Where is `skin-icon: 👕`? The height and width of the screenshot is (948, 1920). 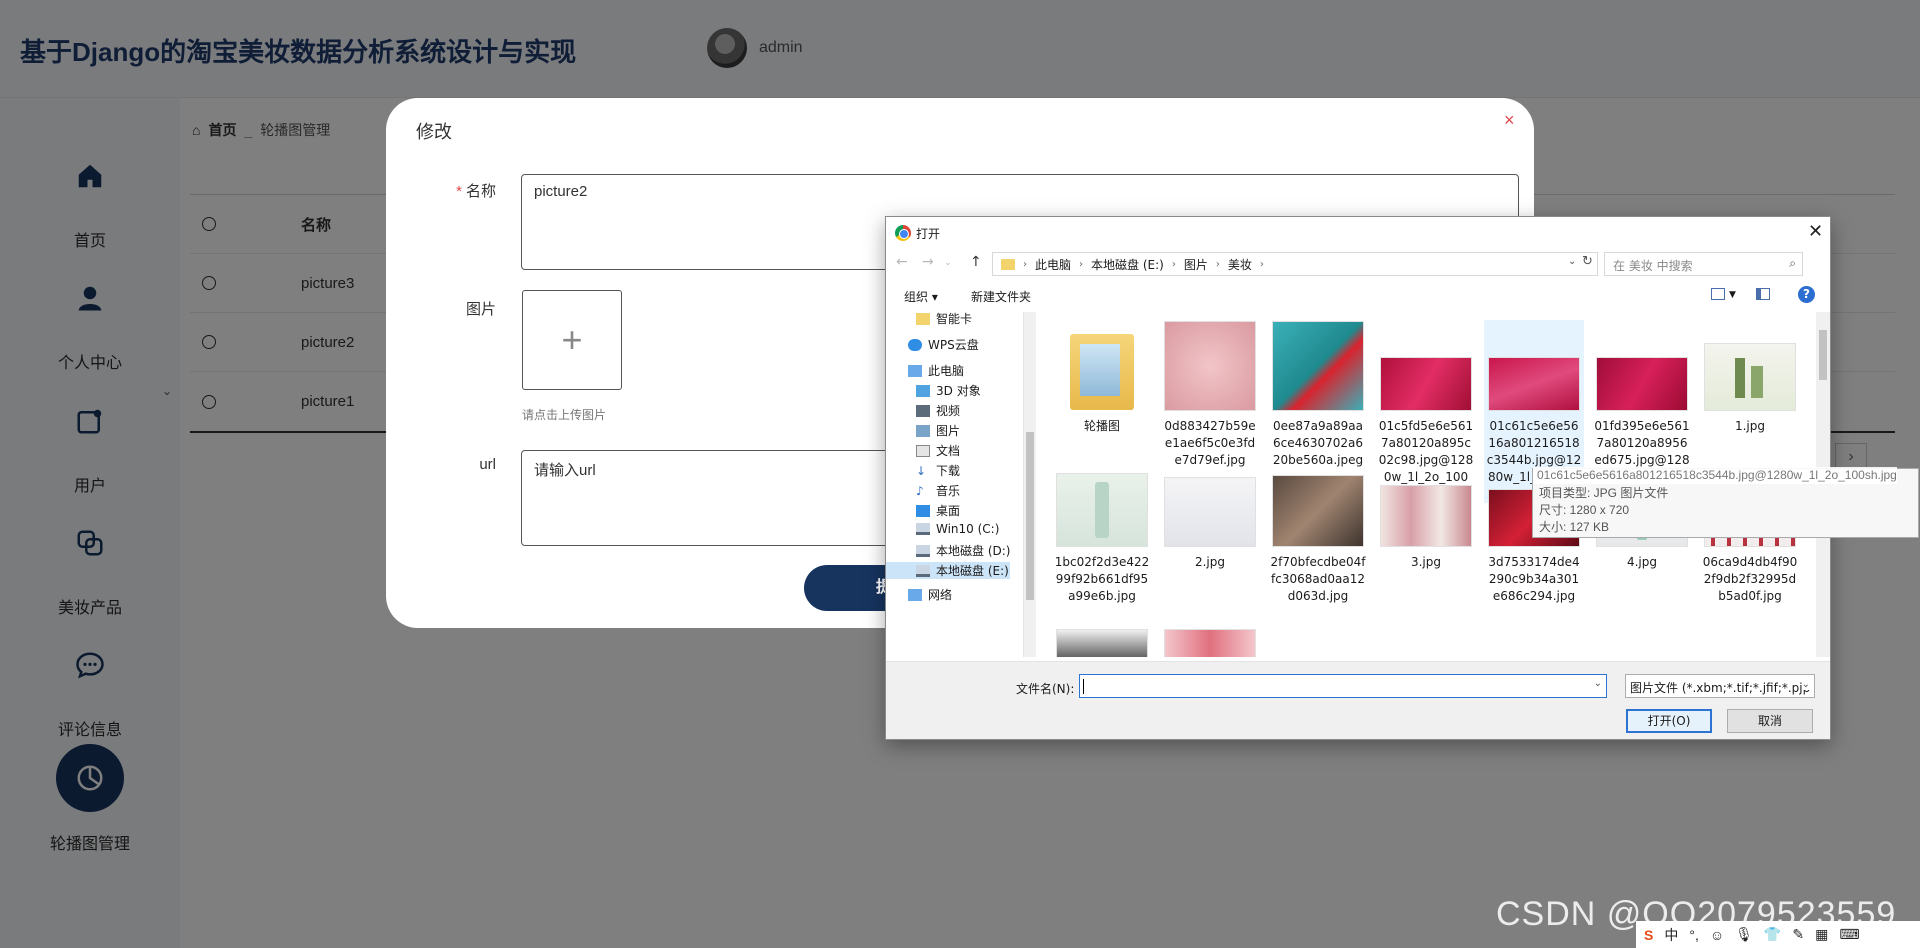
skin-icon: 👕 is located at coordinates (1772, 934).